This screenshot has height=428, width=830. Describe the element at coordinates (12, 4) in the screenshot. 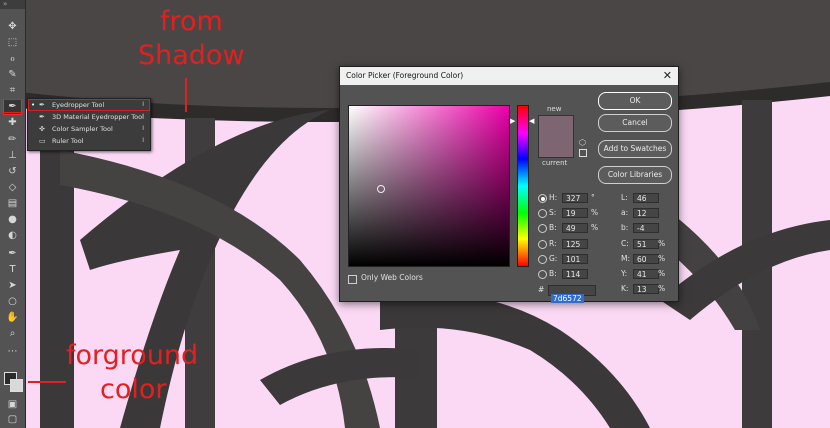

I see `collapse-panel-icon: »` at that location.